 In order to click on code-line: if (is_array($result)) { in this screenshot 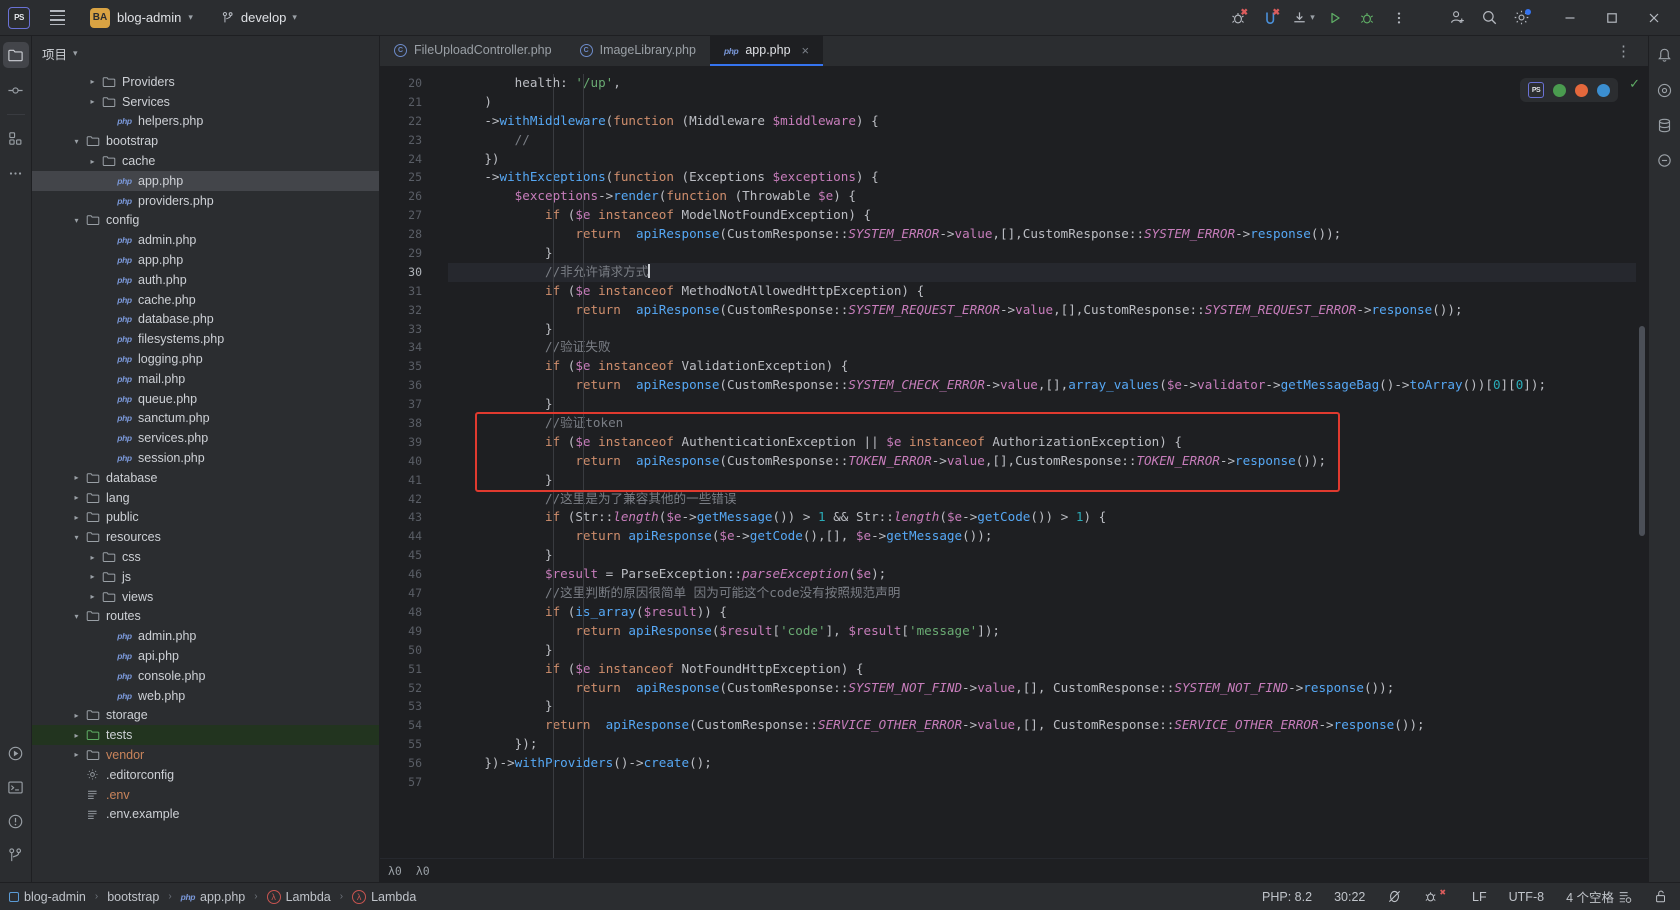, I will do `click(1042, 612)`.